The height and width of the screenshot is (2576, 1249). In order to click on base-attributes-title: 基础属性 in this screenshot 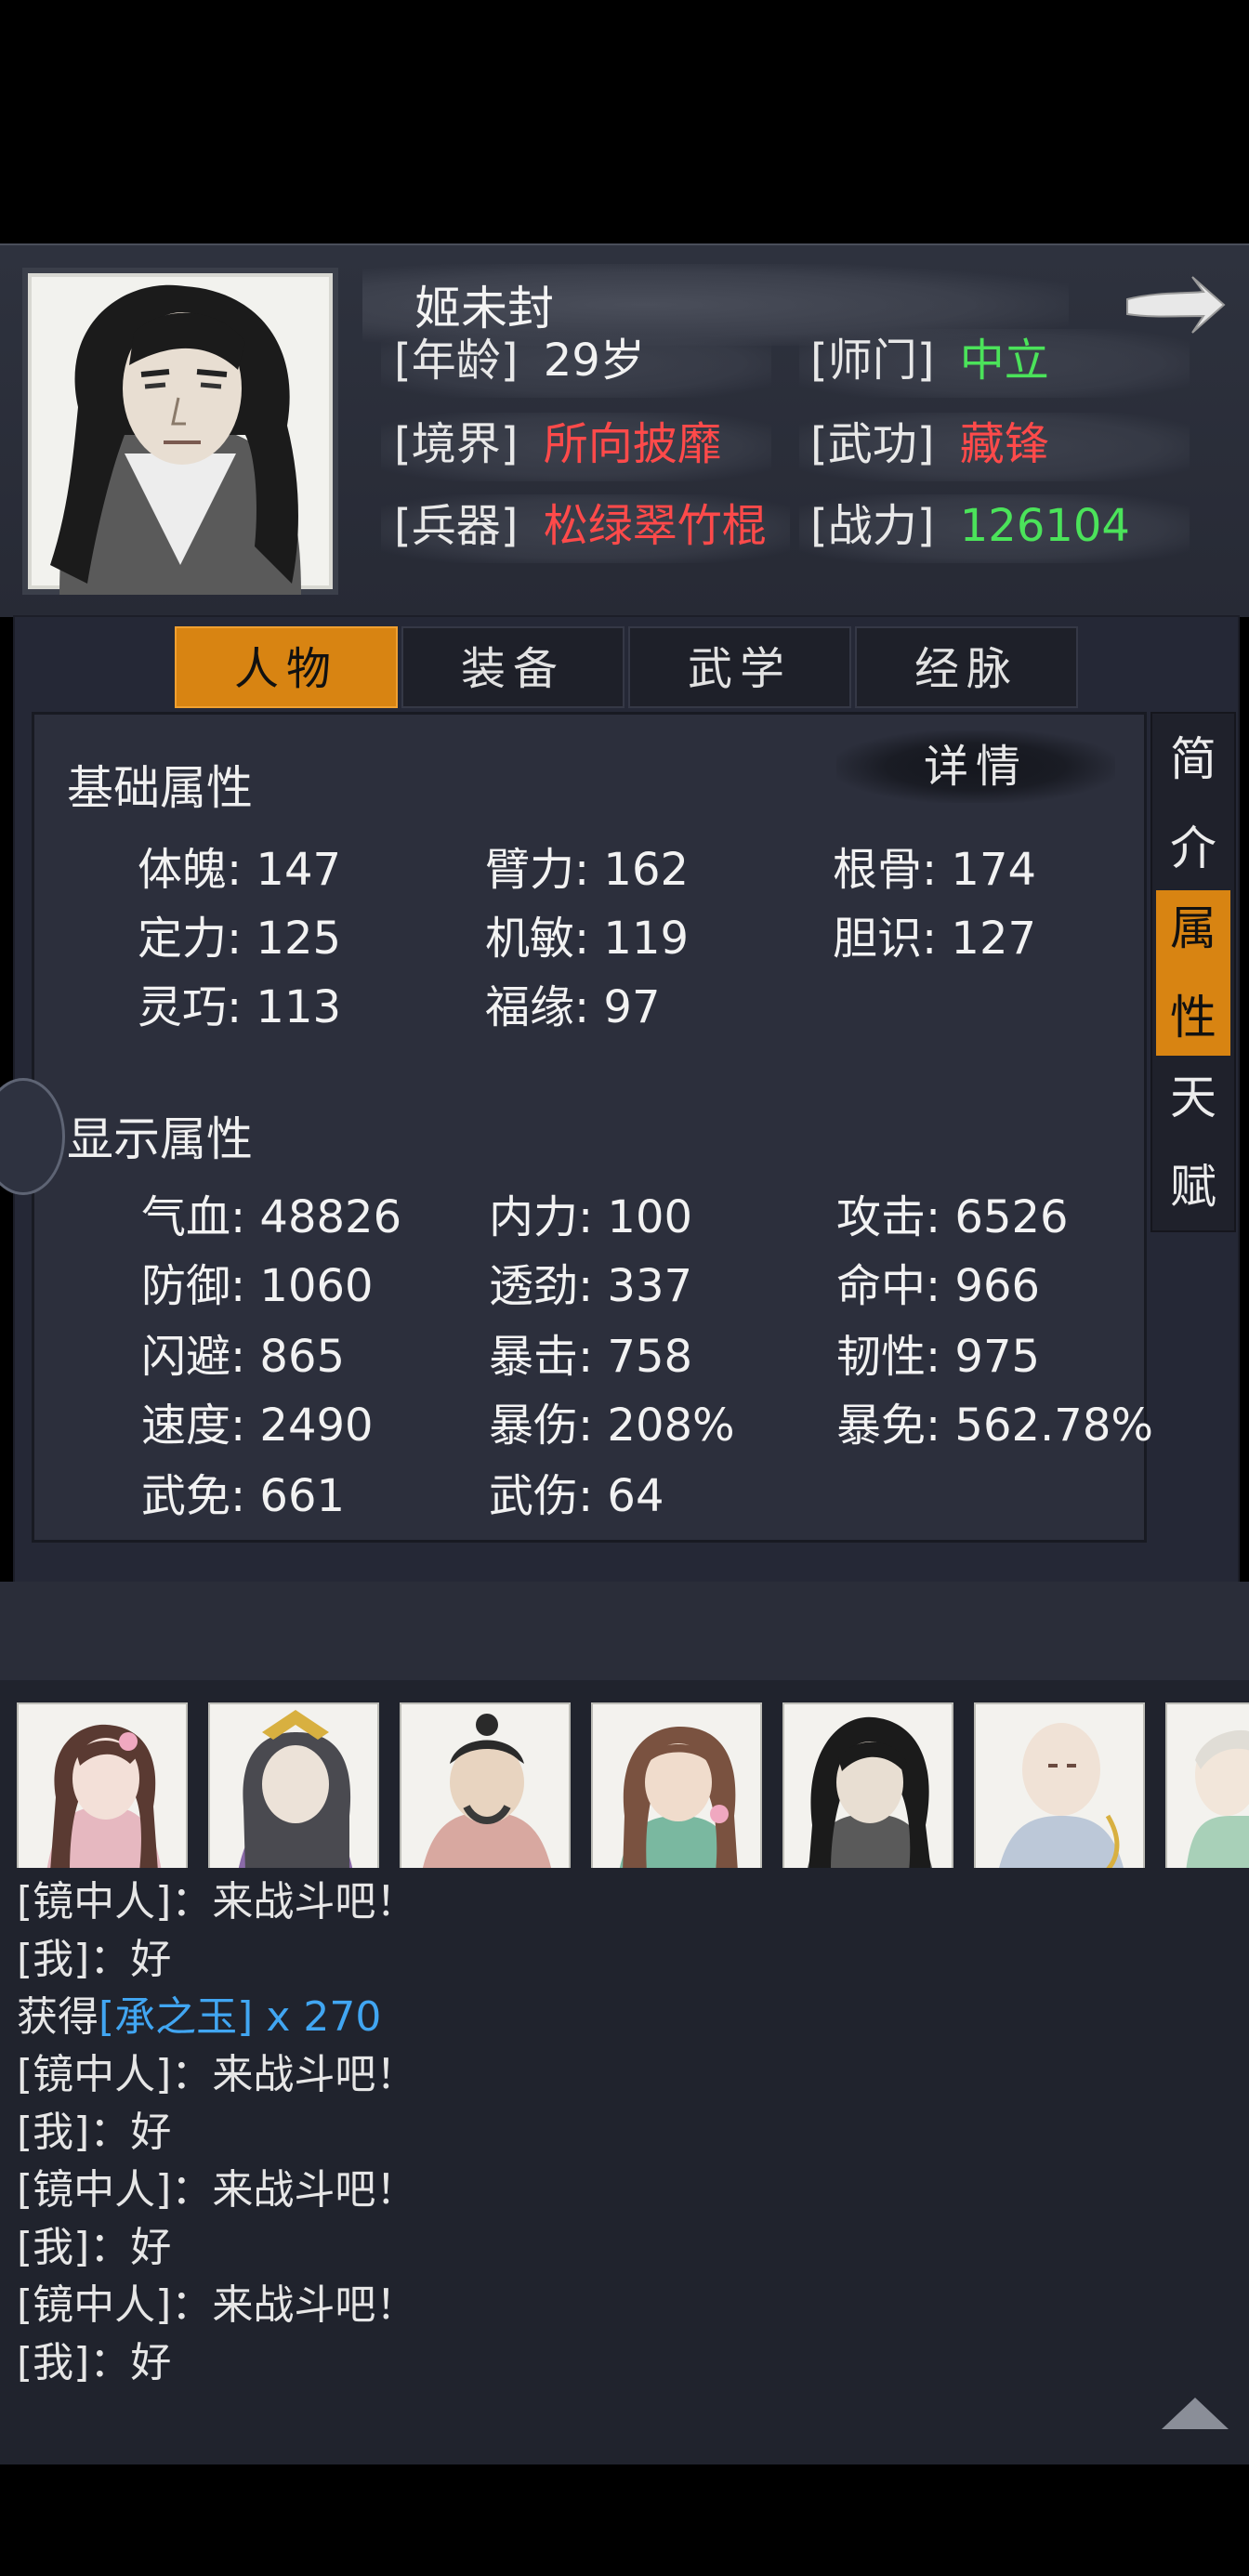, I will do `click(160, 788)`.